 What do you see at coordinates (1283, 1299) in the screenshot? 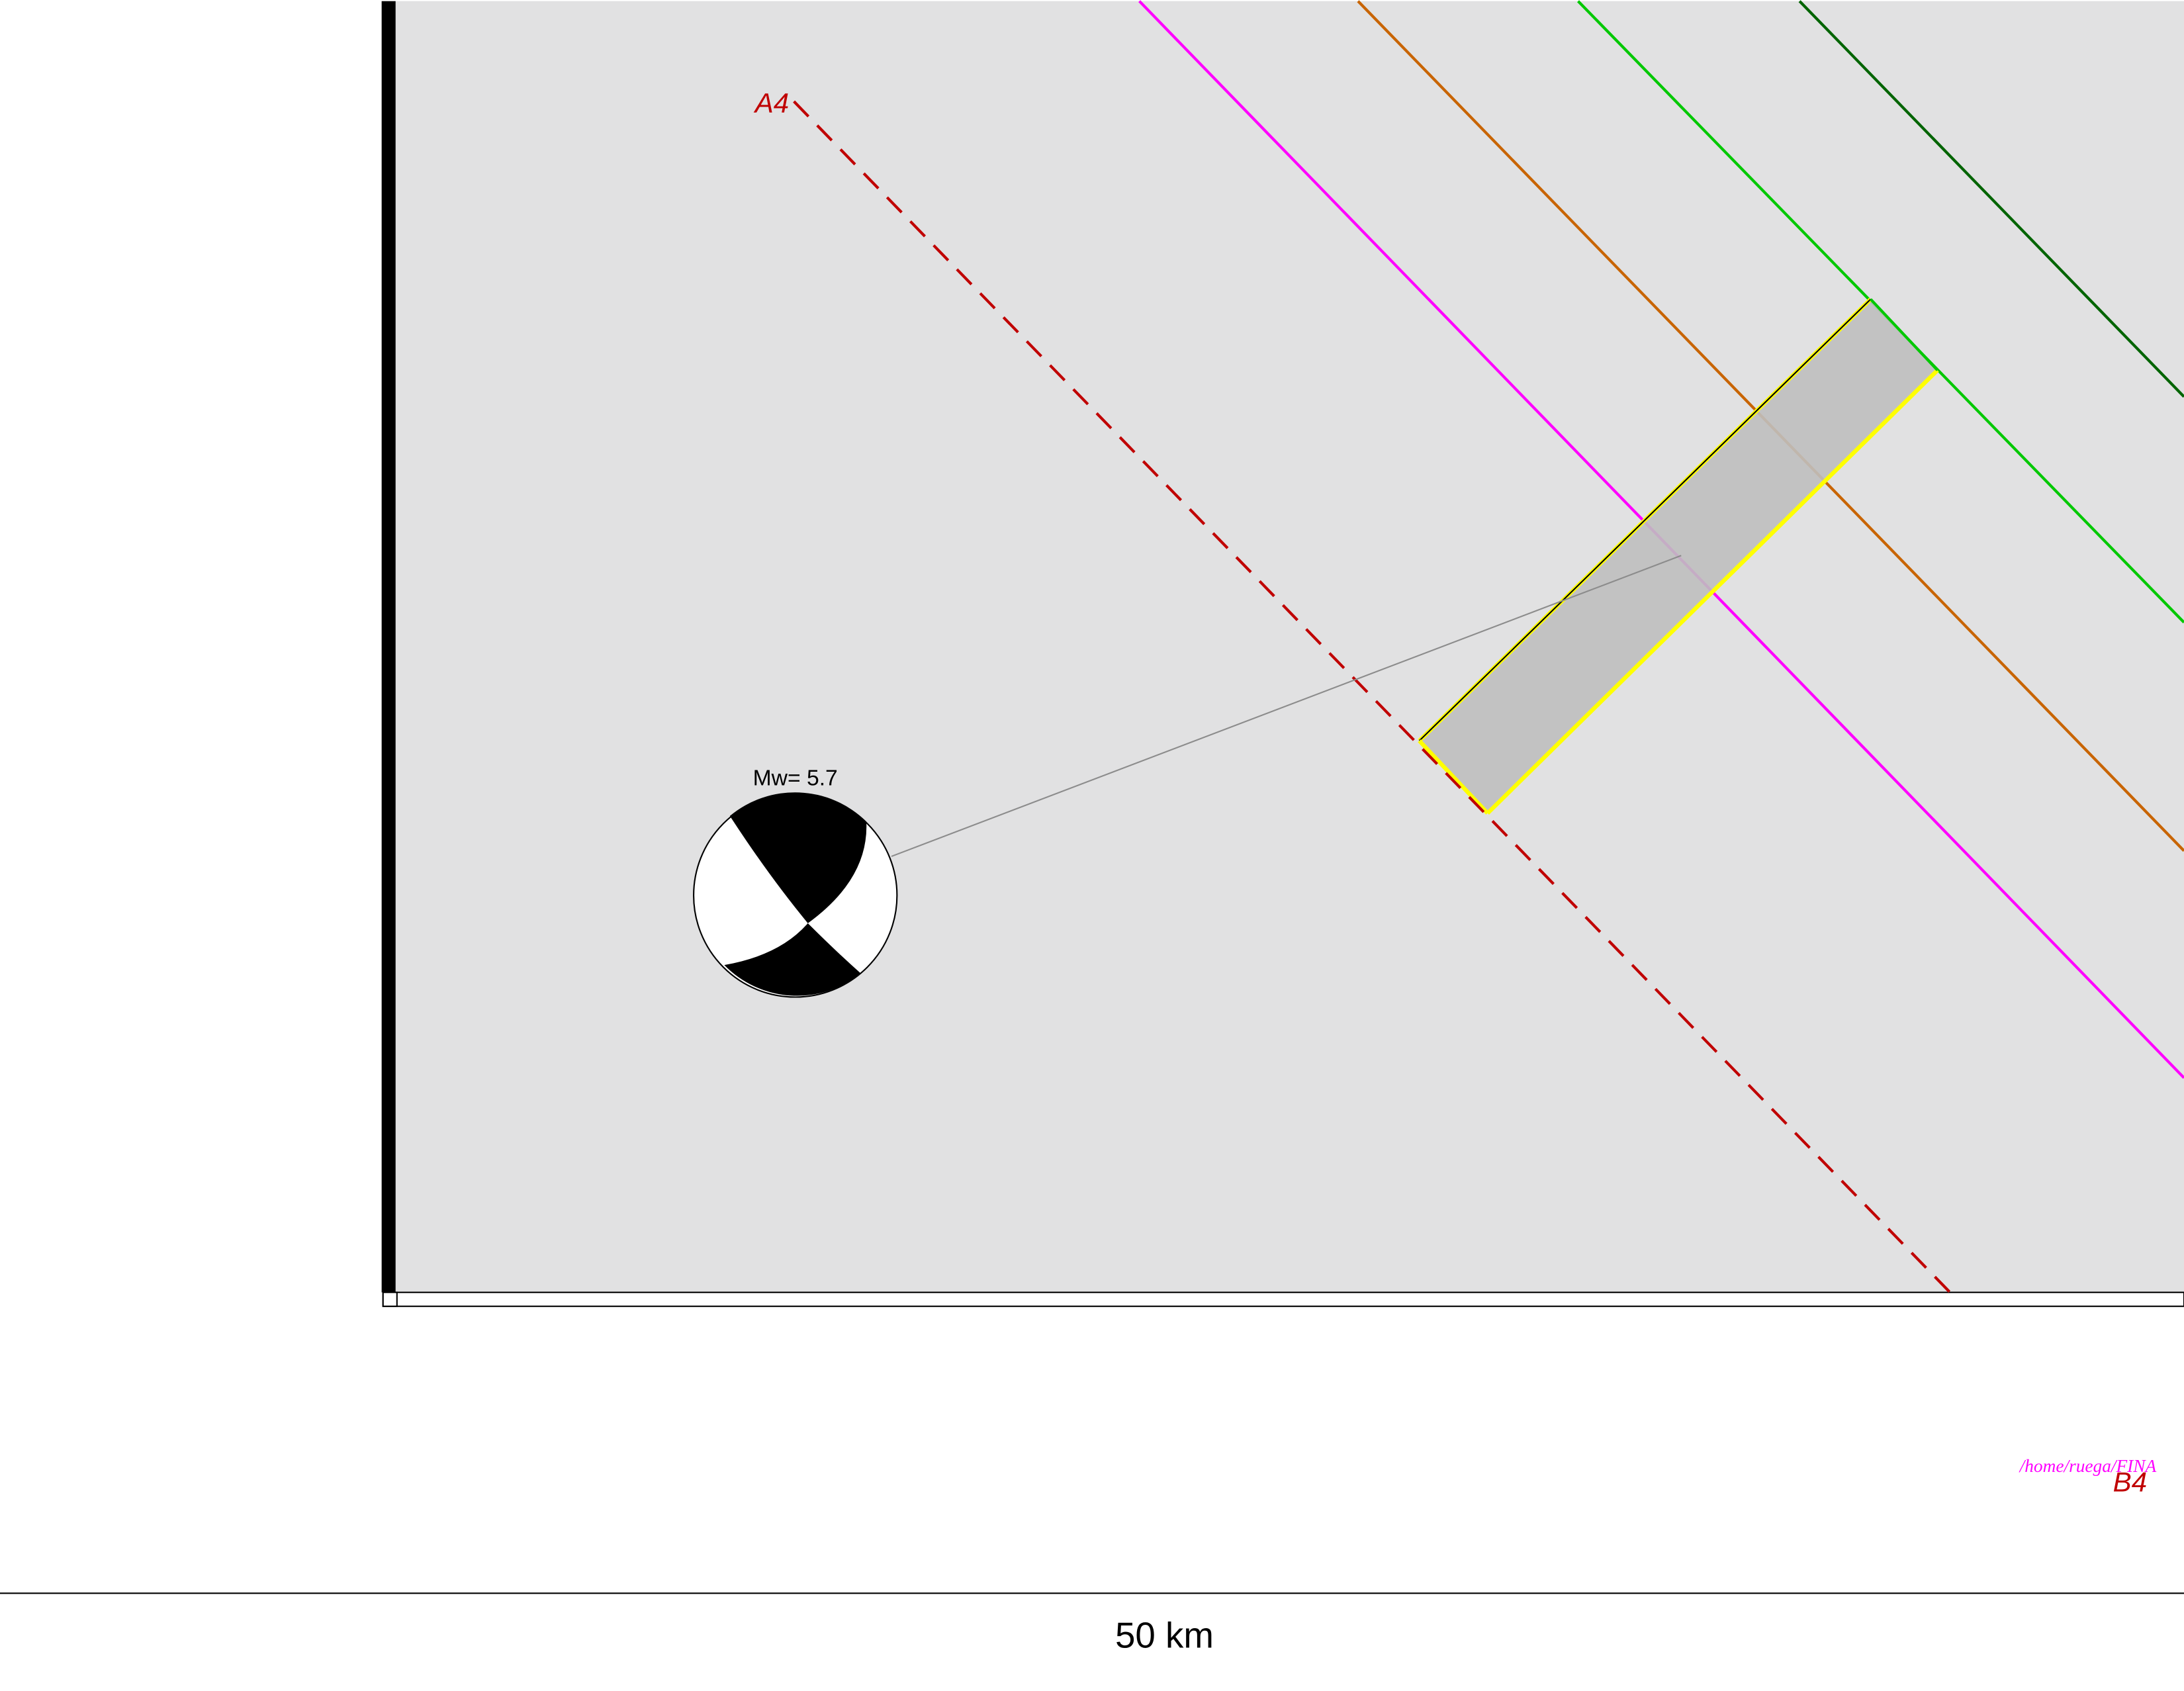
I see `map-frame-bottom` at bounding box center [1283, 1299].